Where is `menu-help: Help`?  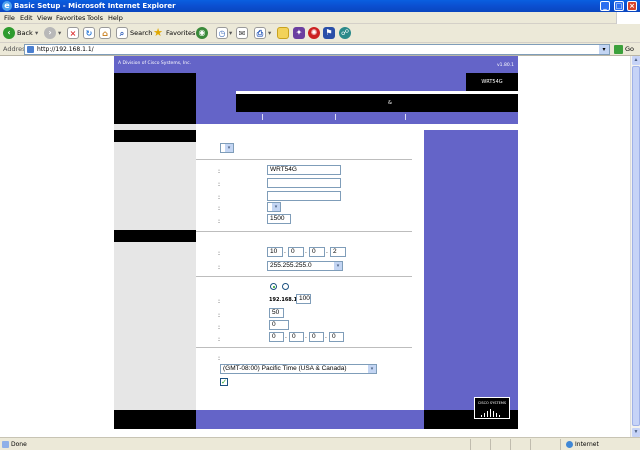
menu-help: Help is located at coordinates (115, 18).